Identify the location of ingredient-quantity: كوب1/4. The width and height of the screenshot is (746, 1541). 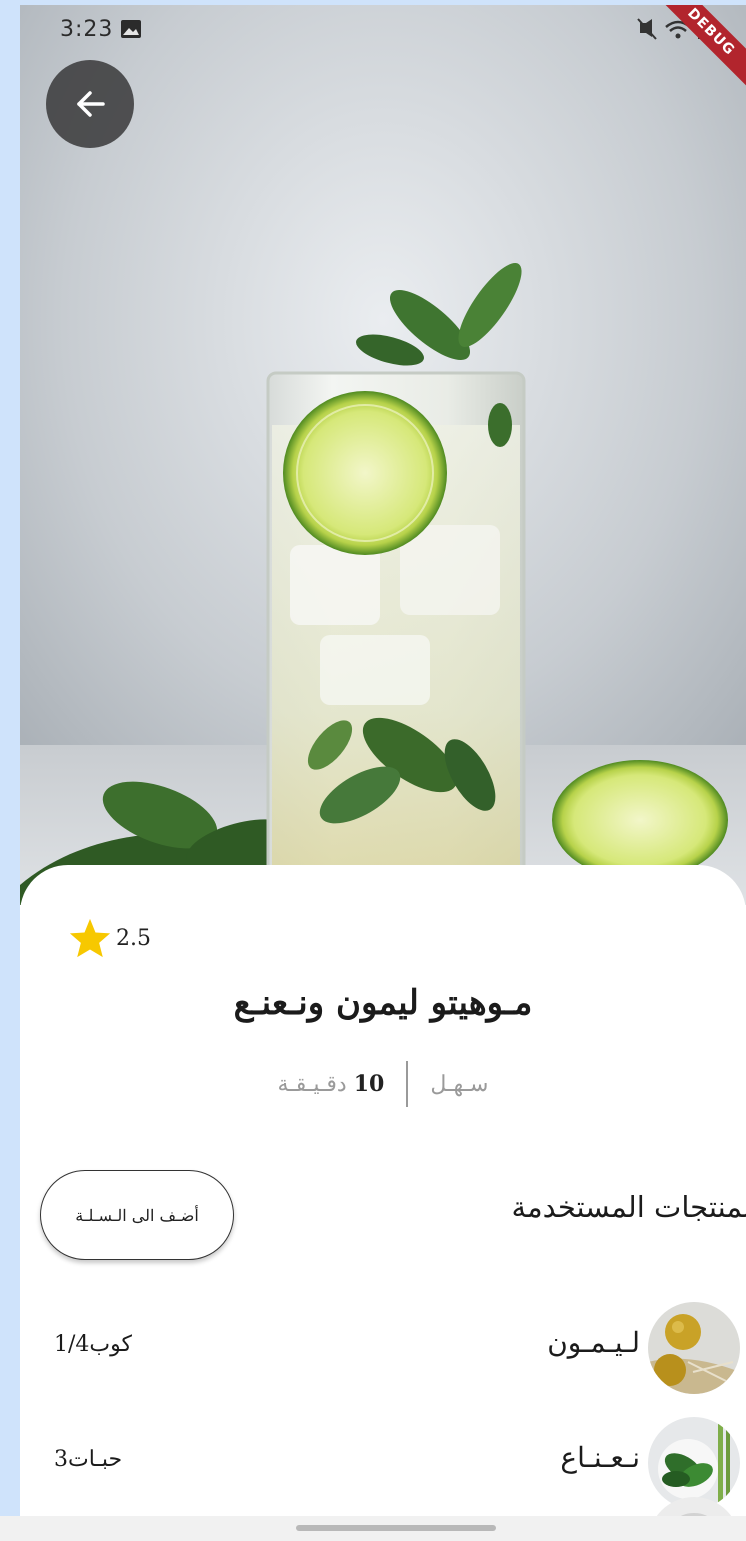
(93, 1344).